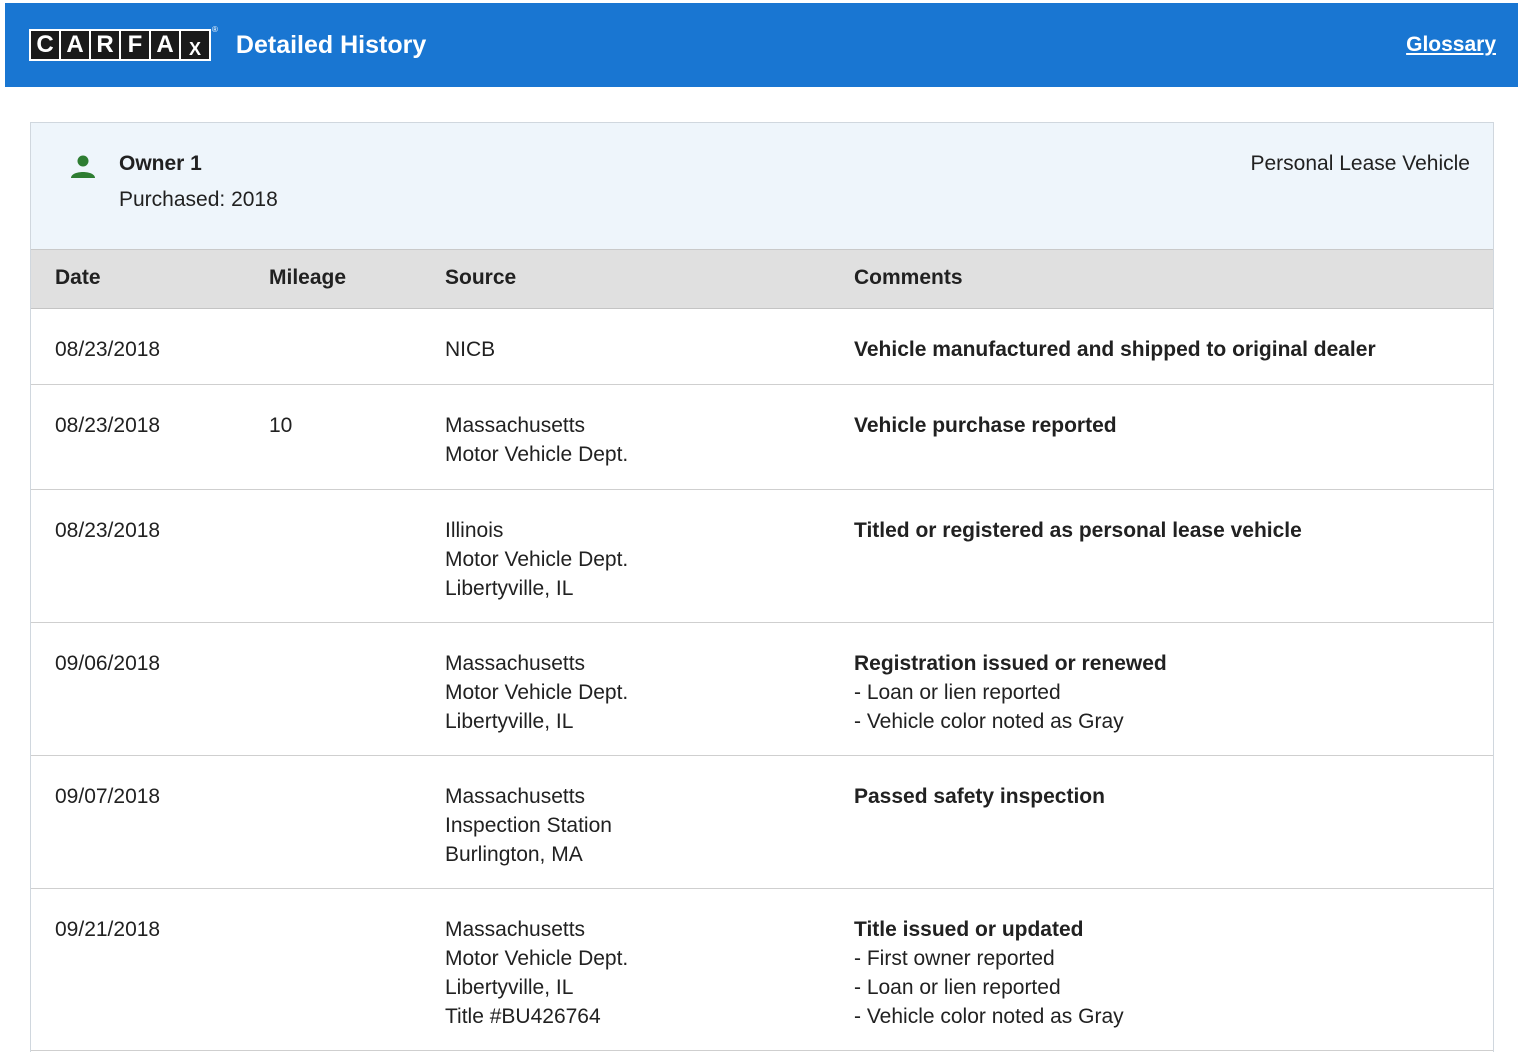  I want to click on column-header-source: Source, so click(481, 277).